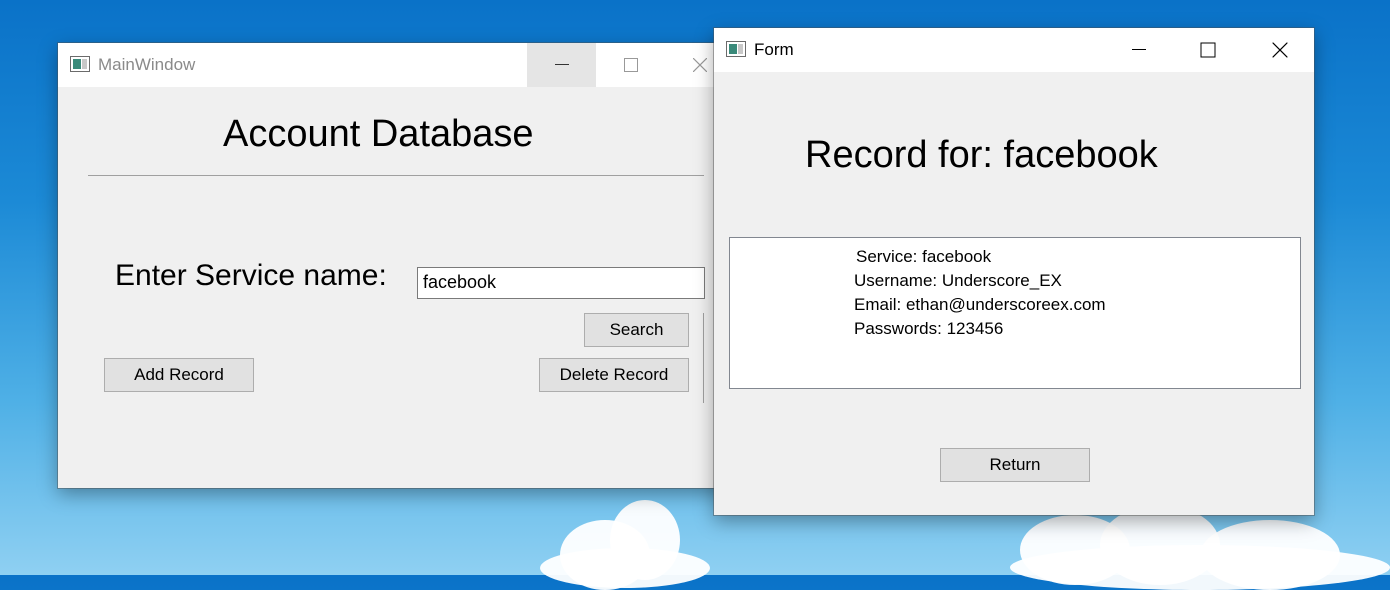 The image size is (1390, 590). I want to click on service-name-label: Enter Service name:, so click(251, 275).